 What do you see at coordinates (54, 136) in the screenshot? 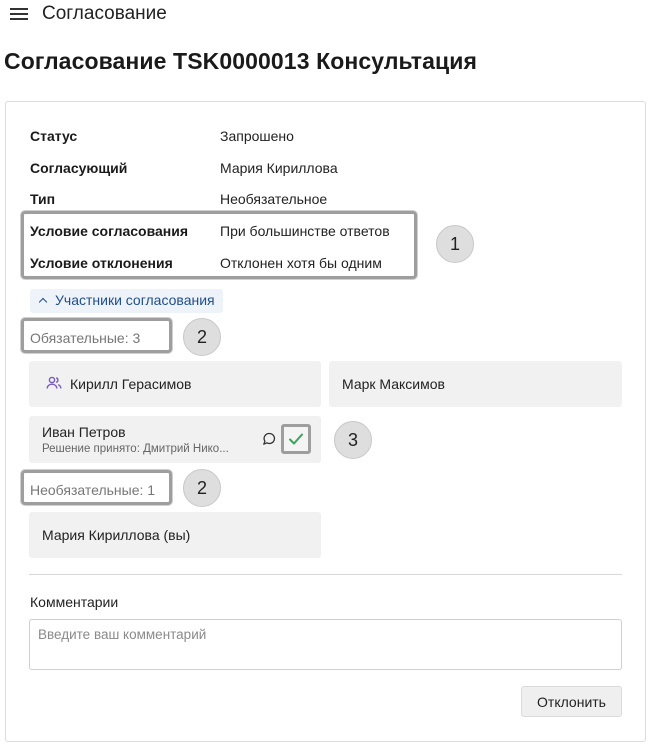
I see `status-label: Статус` at bounding box center [54, 136].